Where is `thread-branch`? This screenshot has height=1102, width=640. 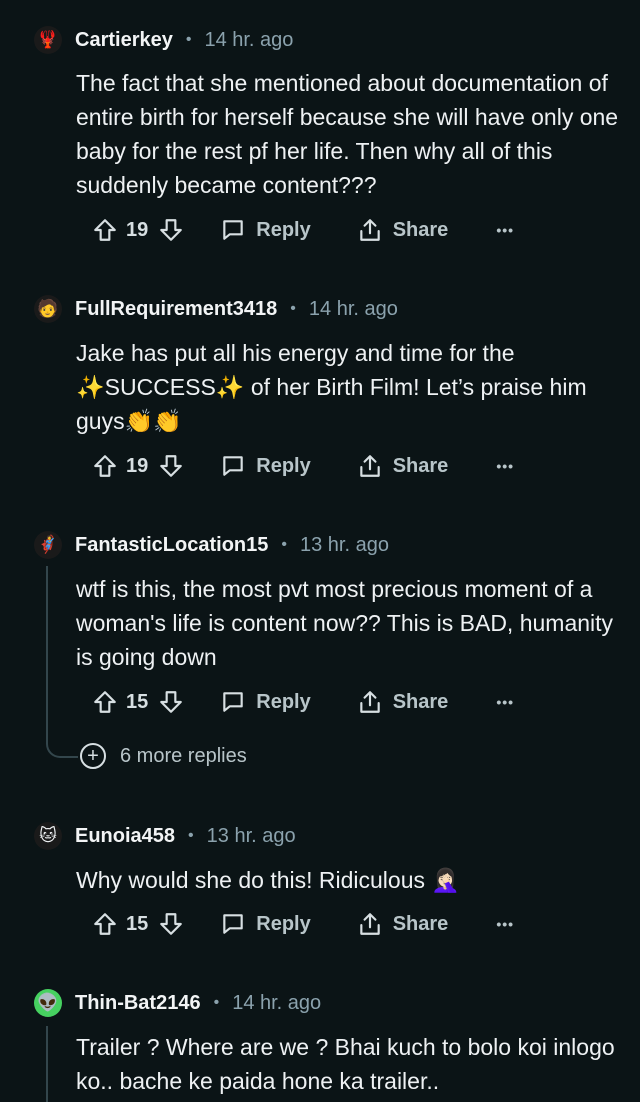 thread-branch is located at coordinates (62, 751).